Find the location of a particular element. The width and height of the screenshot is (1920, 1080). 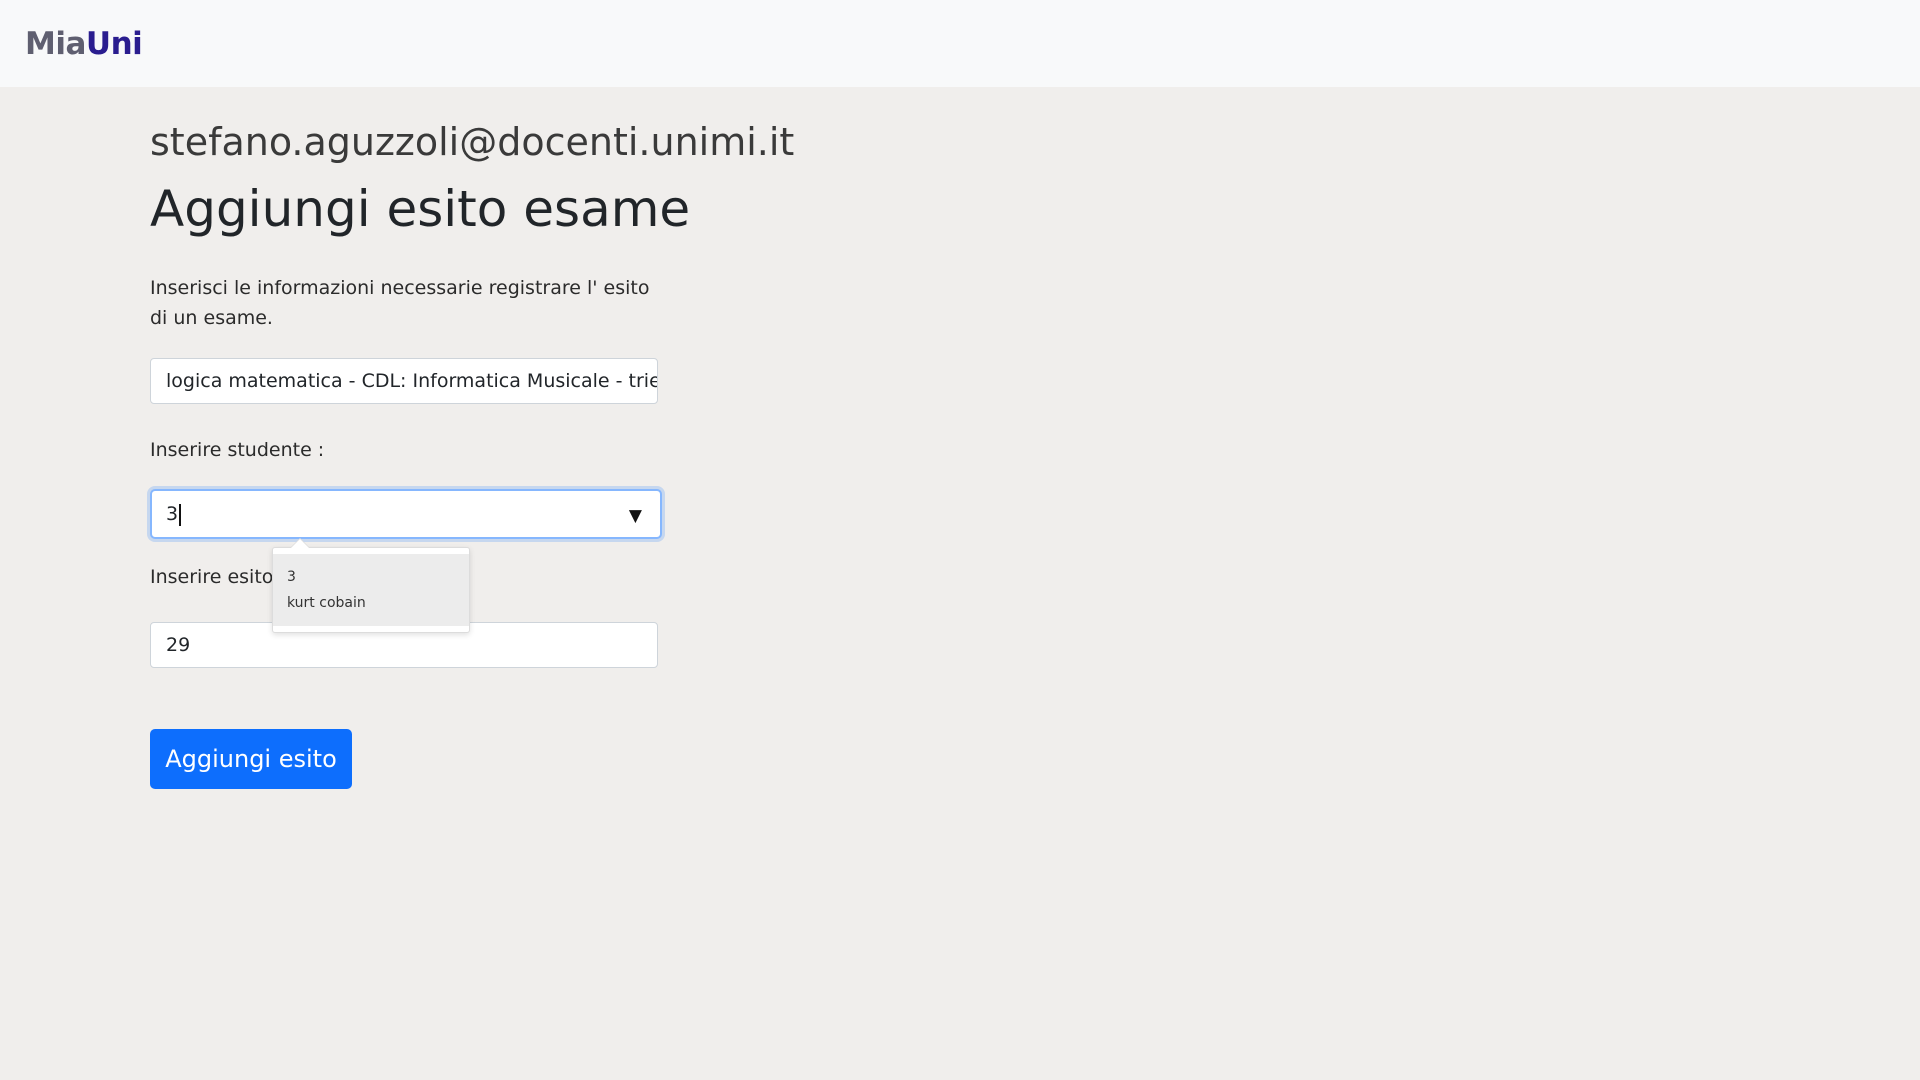

navbar: MiaUni is located at coordinates (960, 43).